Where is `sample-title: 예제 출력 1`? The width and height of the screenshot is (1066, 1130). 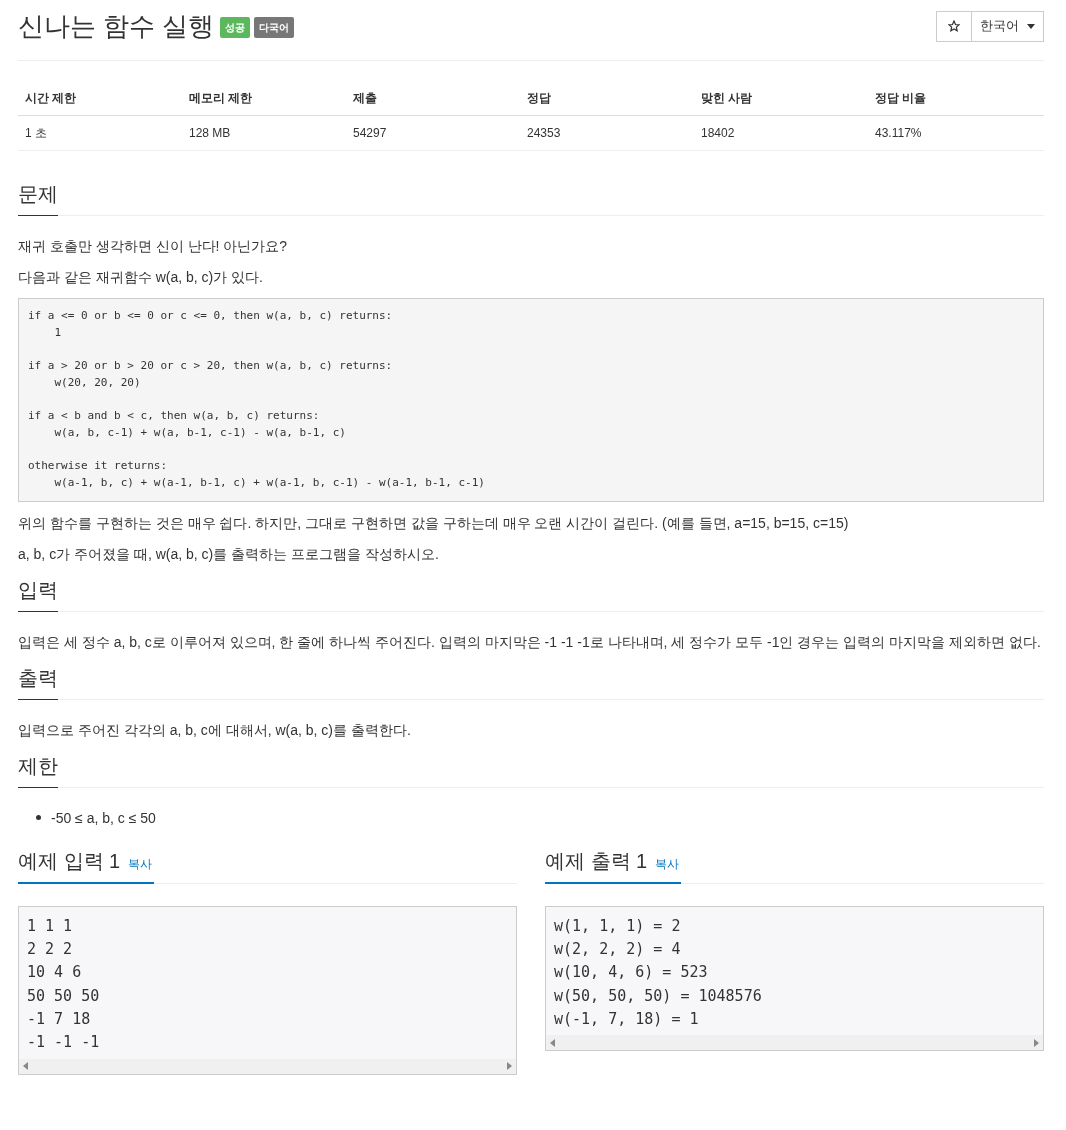
sample-title: 예제 출력 1 is located at coordinates (596, 861).